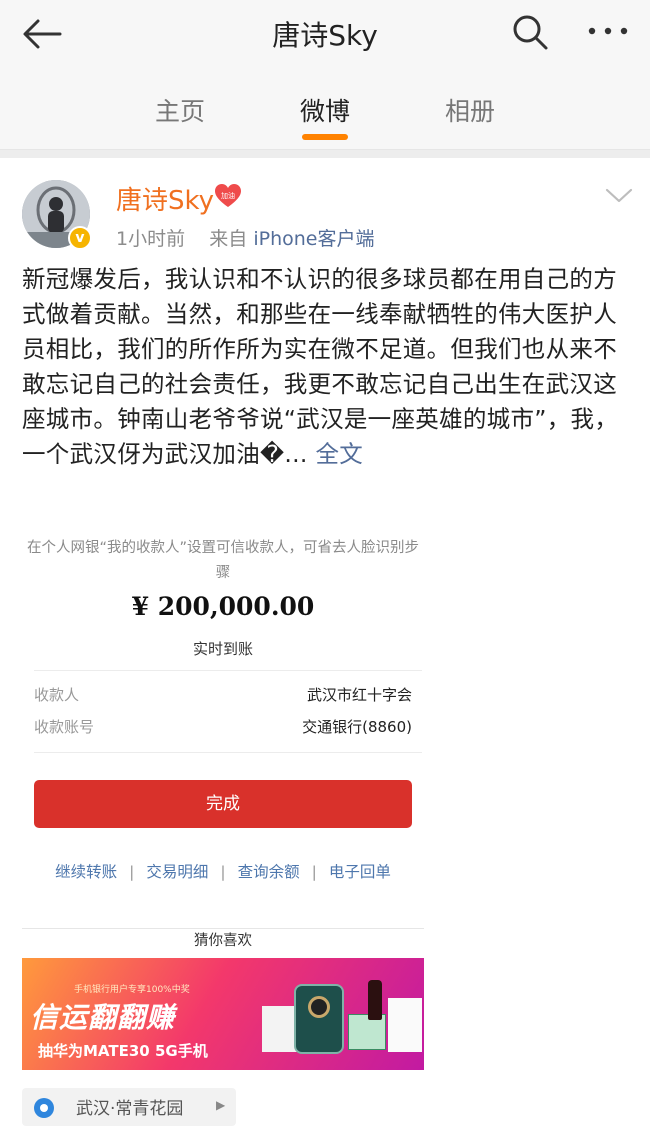 This screenshot has width=650, height=1126. I want to click on payee-value: 武汉市红十字会, so click(359, 695).